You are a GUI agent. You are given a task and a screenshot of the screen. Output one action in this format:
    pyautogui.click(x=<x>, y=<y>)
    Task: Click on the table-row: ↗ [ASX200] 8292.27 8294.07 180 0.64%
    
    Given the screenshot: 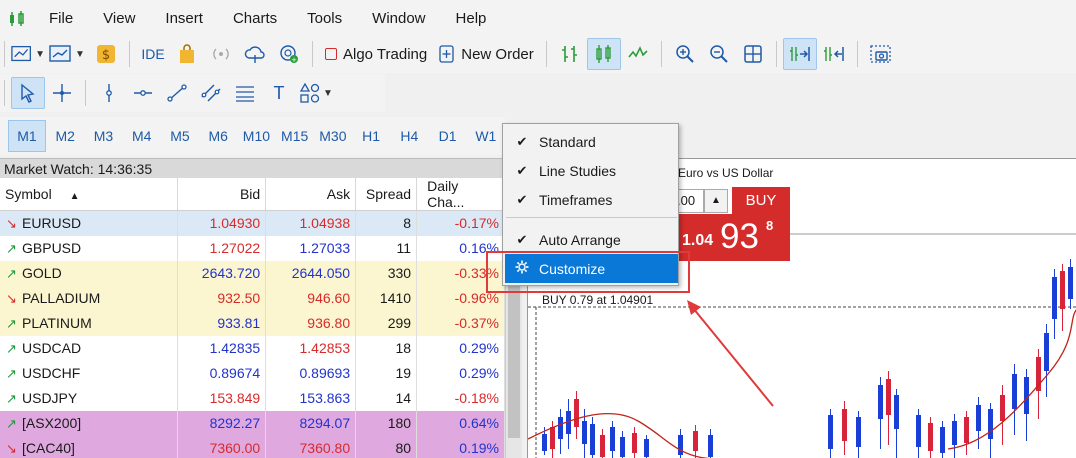 What is the action you would take?
    pyautogui.click(x=252, y=423)
    